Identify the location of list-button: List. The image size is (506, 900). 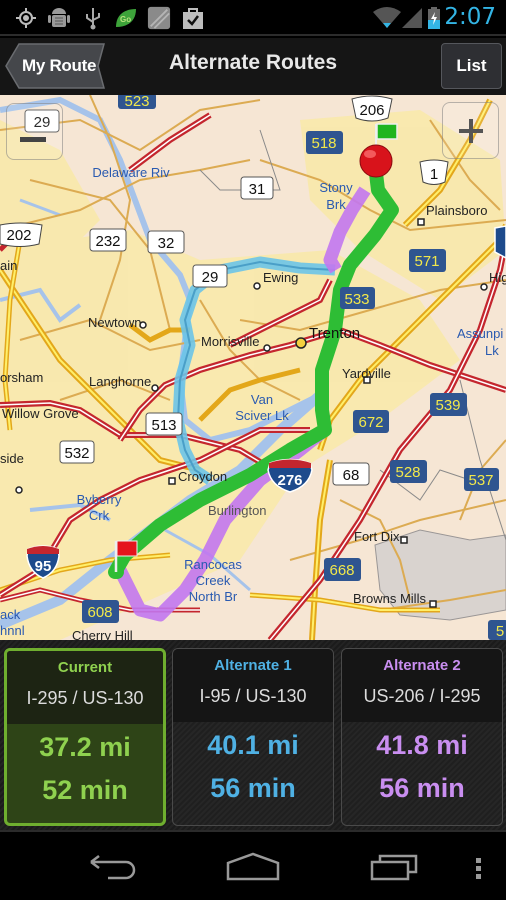
(471, 66).